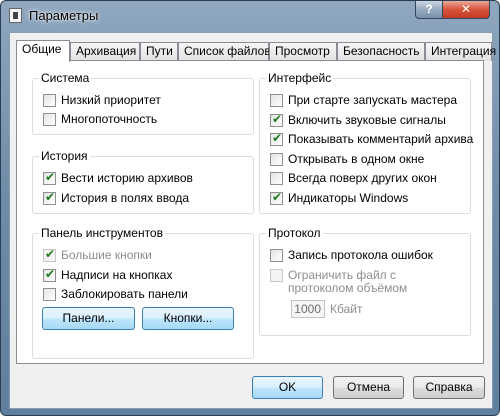 This screenshot has width=500, height=416. I want to click on group-system-title: Система, so click(65, 78).